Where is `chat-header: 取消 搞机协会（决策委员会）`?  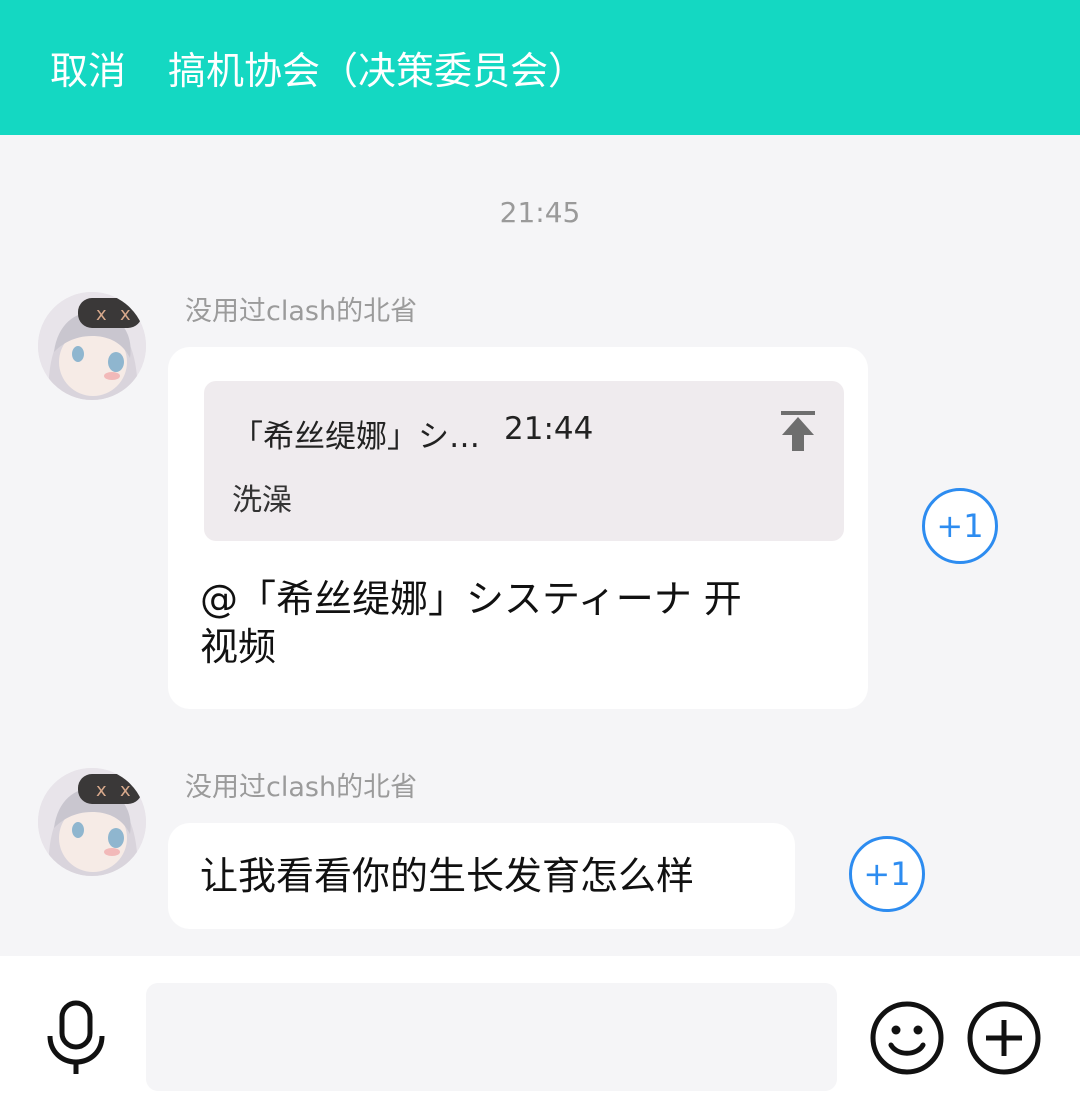
chat-header: 取消 搞机协会（决策委员会） is located at coordinates (540, 67).